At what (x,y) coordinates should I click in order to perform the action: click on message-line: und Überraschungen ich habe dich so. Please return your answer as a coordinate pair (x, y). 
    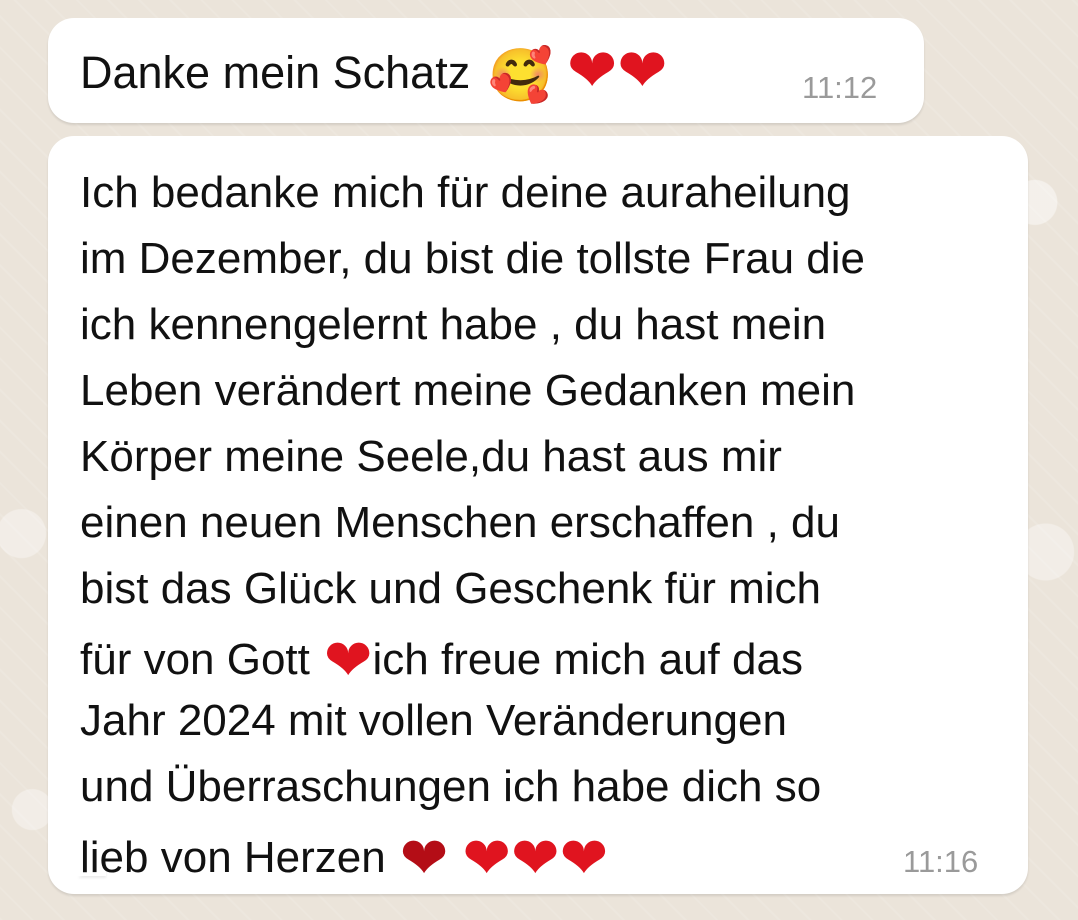
    Looking at the image, I should click on (451, 786).